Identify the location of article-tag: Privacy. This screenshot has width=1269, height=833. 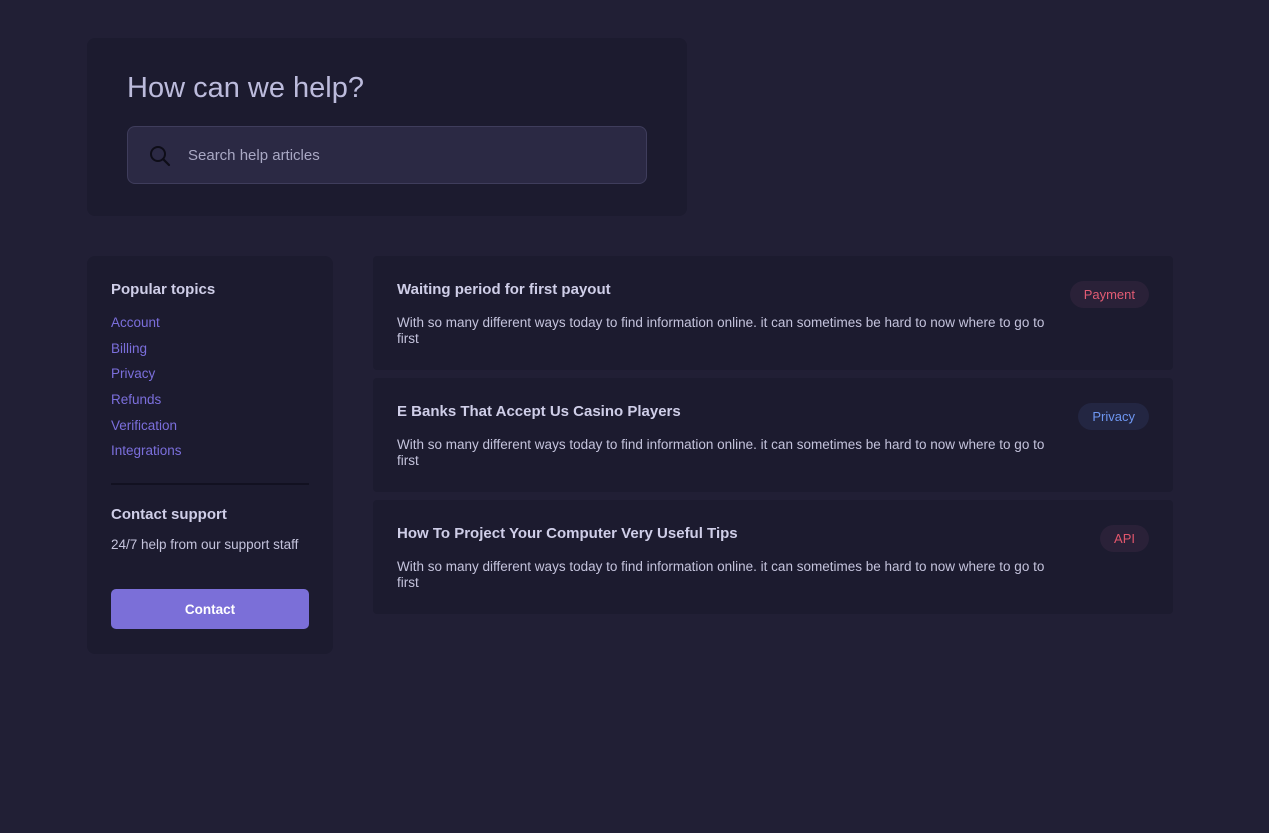
(1113, 416).